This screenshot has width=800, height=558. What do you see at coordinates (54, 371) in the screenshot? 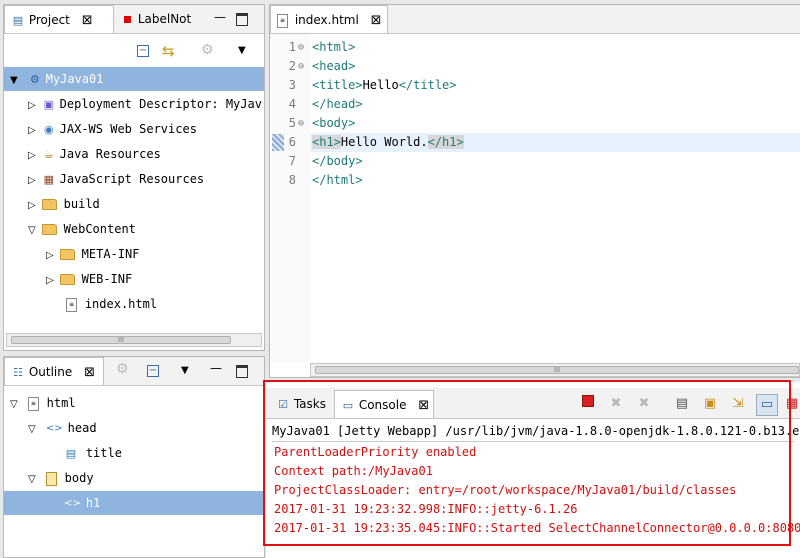
I see `tab-outline: ☷ Outline ⊠` at bounding box center [54, 371].